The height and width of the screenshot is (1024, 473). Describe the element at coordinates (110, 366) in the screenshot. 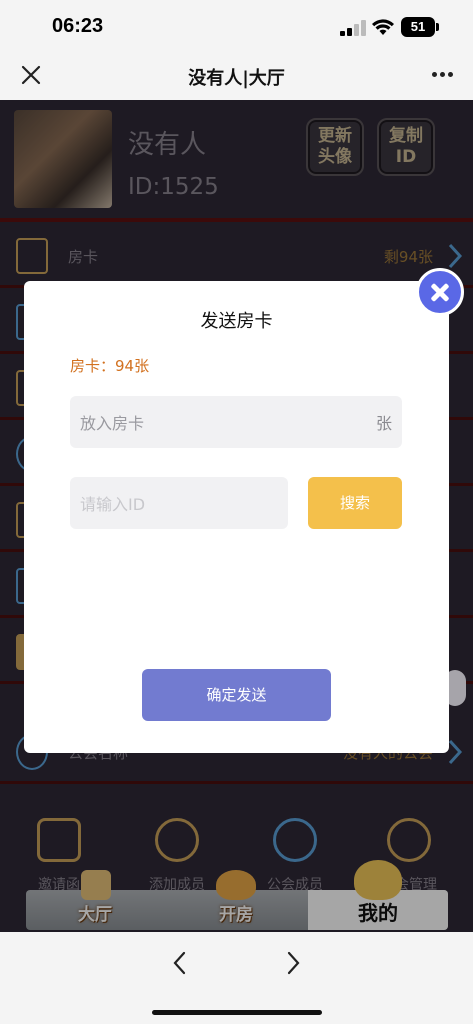

I see `card-count: 房卡：94张` at that location.